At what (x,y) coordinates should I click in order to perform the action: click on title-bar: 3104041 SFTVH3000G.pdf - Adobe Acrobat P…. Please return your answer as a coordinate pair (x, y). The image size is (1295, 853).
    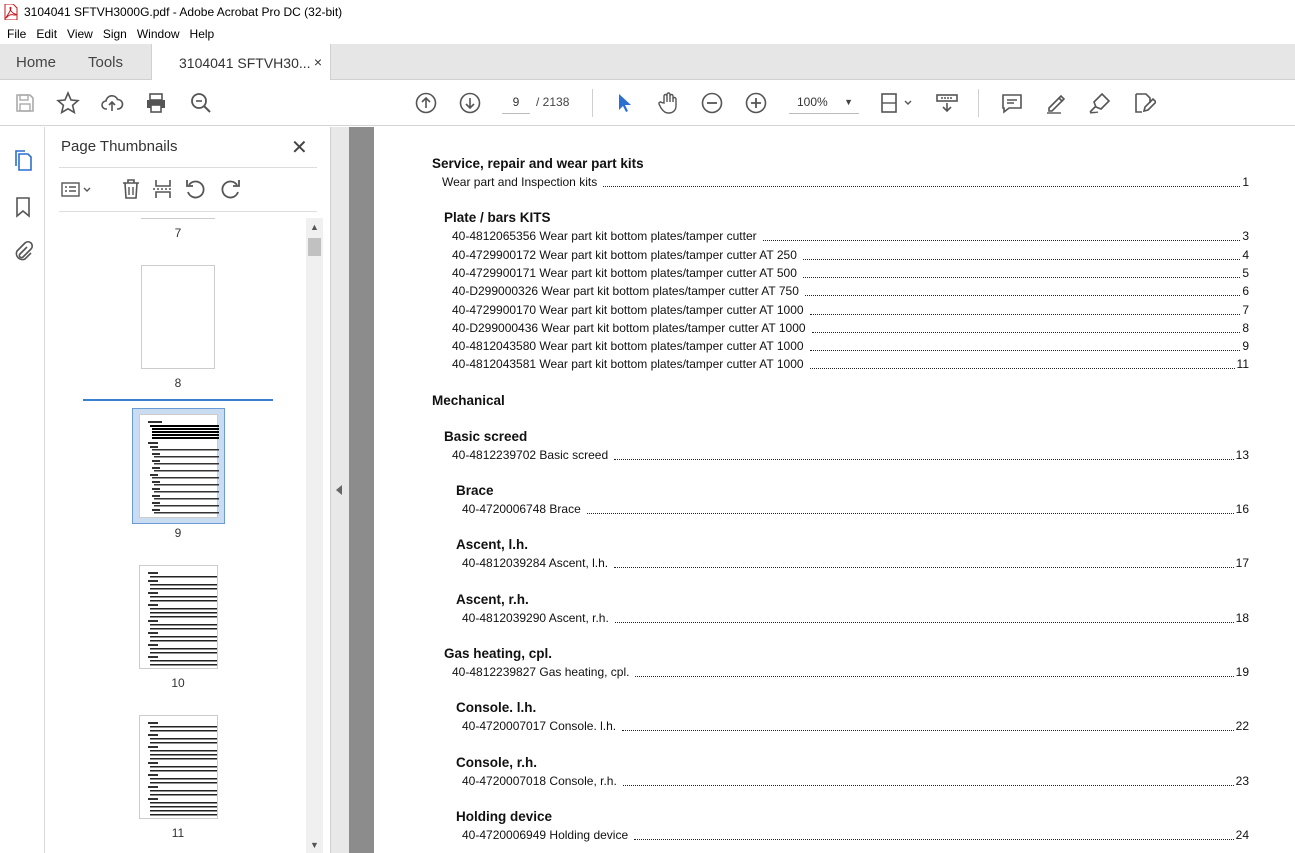
    Looking at the image, I should click on (647, 12).